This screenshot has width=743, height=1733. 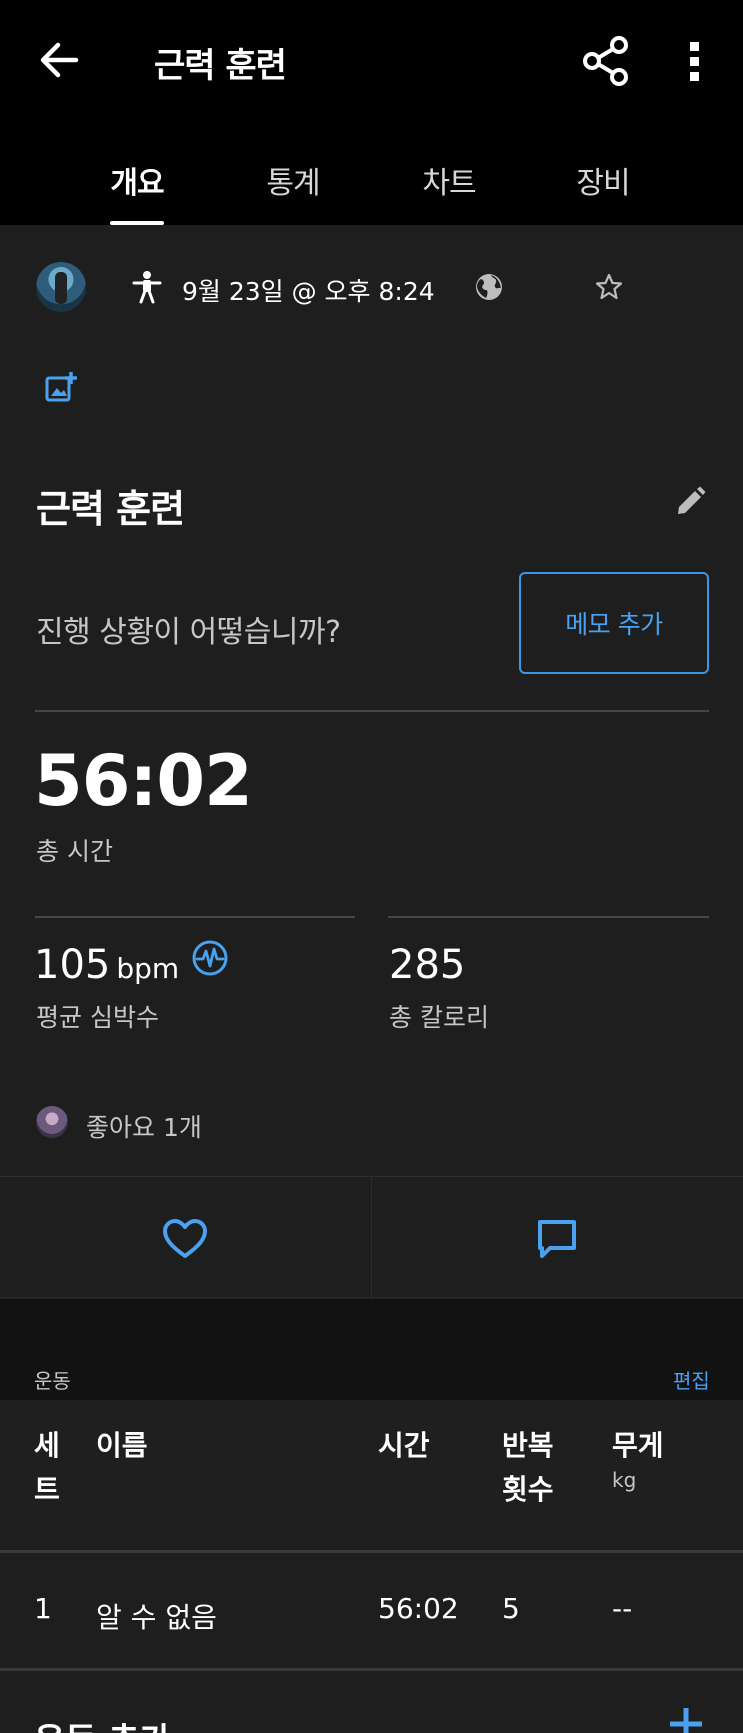 I want to click on edit-pencil-icon, so click(x=690, y=502).